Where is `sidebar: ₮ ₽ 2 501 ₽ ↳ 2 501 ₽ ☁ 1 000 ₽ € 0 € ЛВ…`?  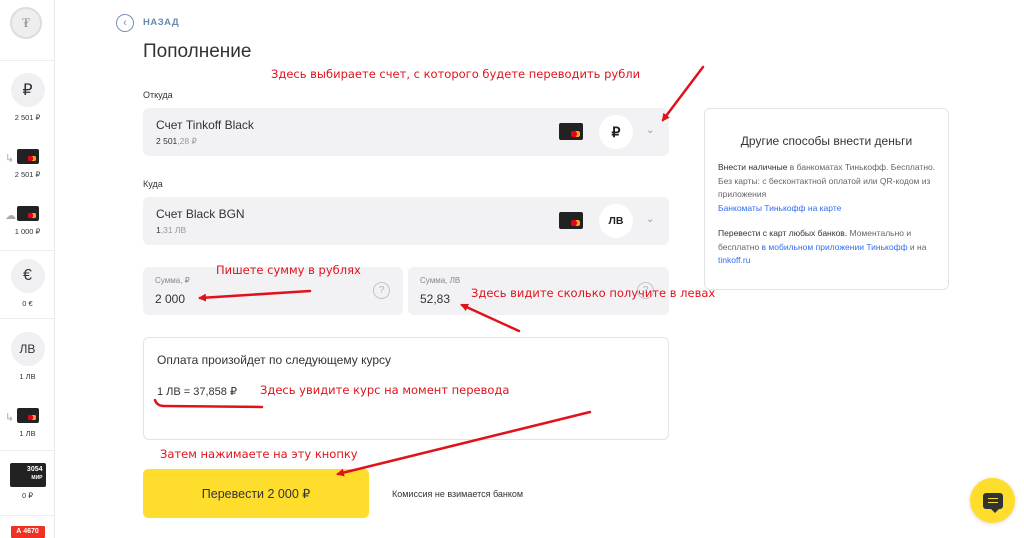 sidebar: ₮ ₽ 2 501 ₽ ↳ 2 501 ₽ ☁ 1 000 ₽ € 0 € ЛВ… is located at coordinates (27, 269).